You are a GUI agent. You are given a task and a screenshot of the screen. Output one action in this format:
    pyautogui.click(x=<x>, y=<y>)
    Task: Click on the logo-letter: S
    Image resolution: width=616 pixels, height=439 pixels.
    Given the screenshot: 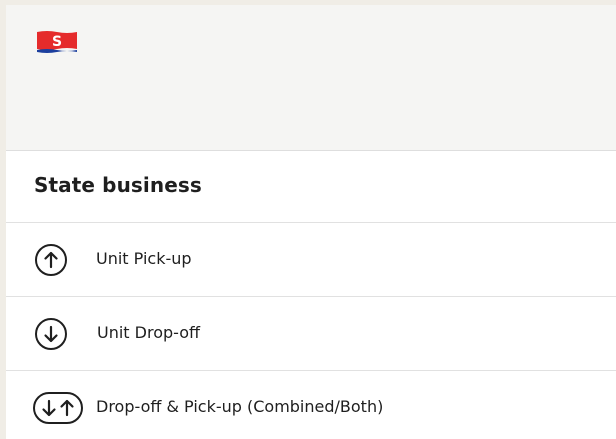 What is the action you would take?
    pyautogui.click(x=57, y=42)
    